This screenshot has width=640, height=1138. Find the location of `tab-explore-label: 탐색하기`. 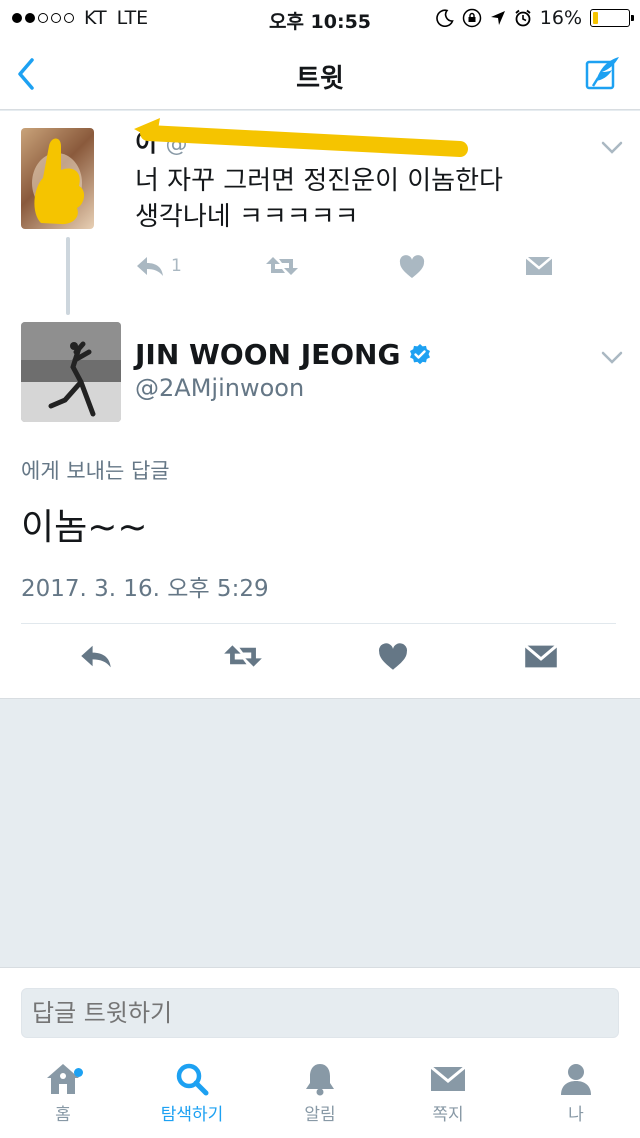

tab-explore-label: 탐색하기 is located at coordinates (192, 1115).